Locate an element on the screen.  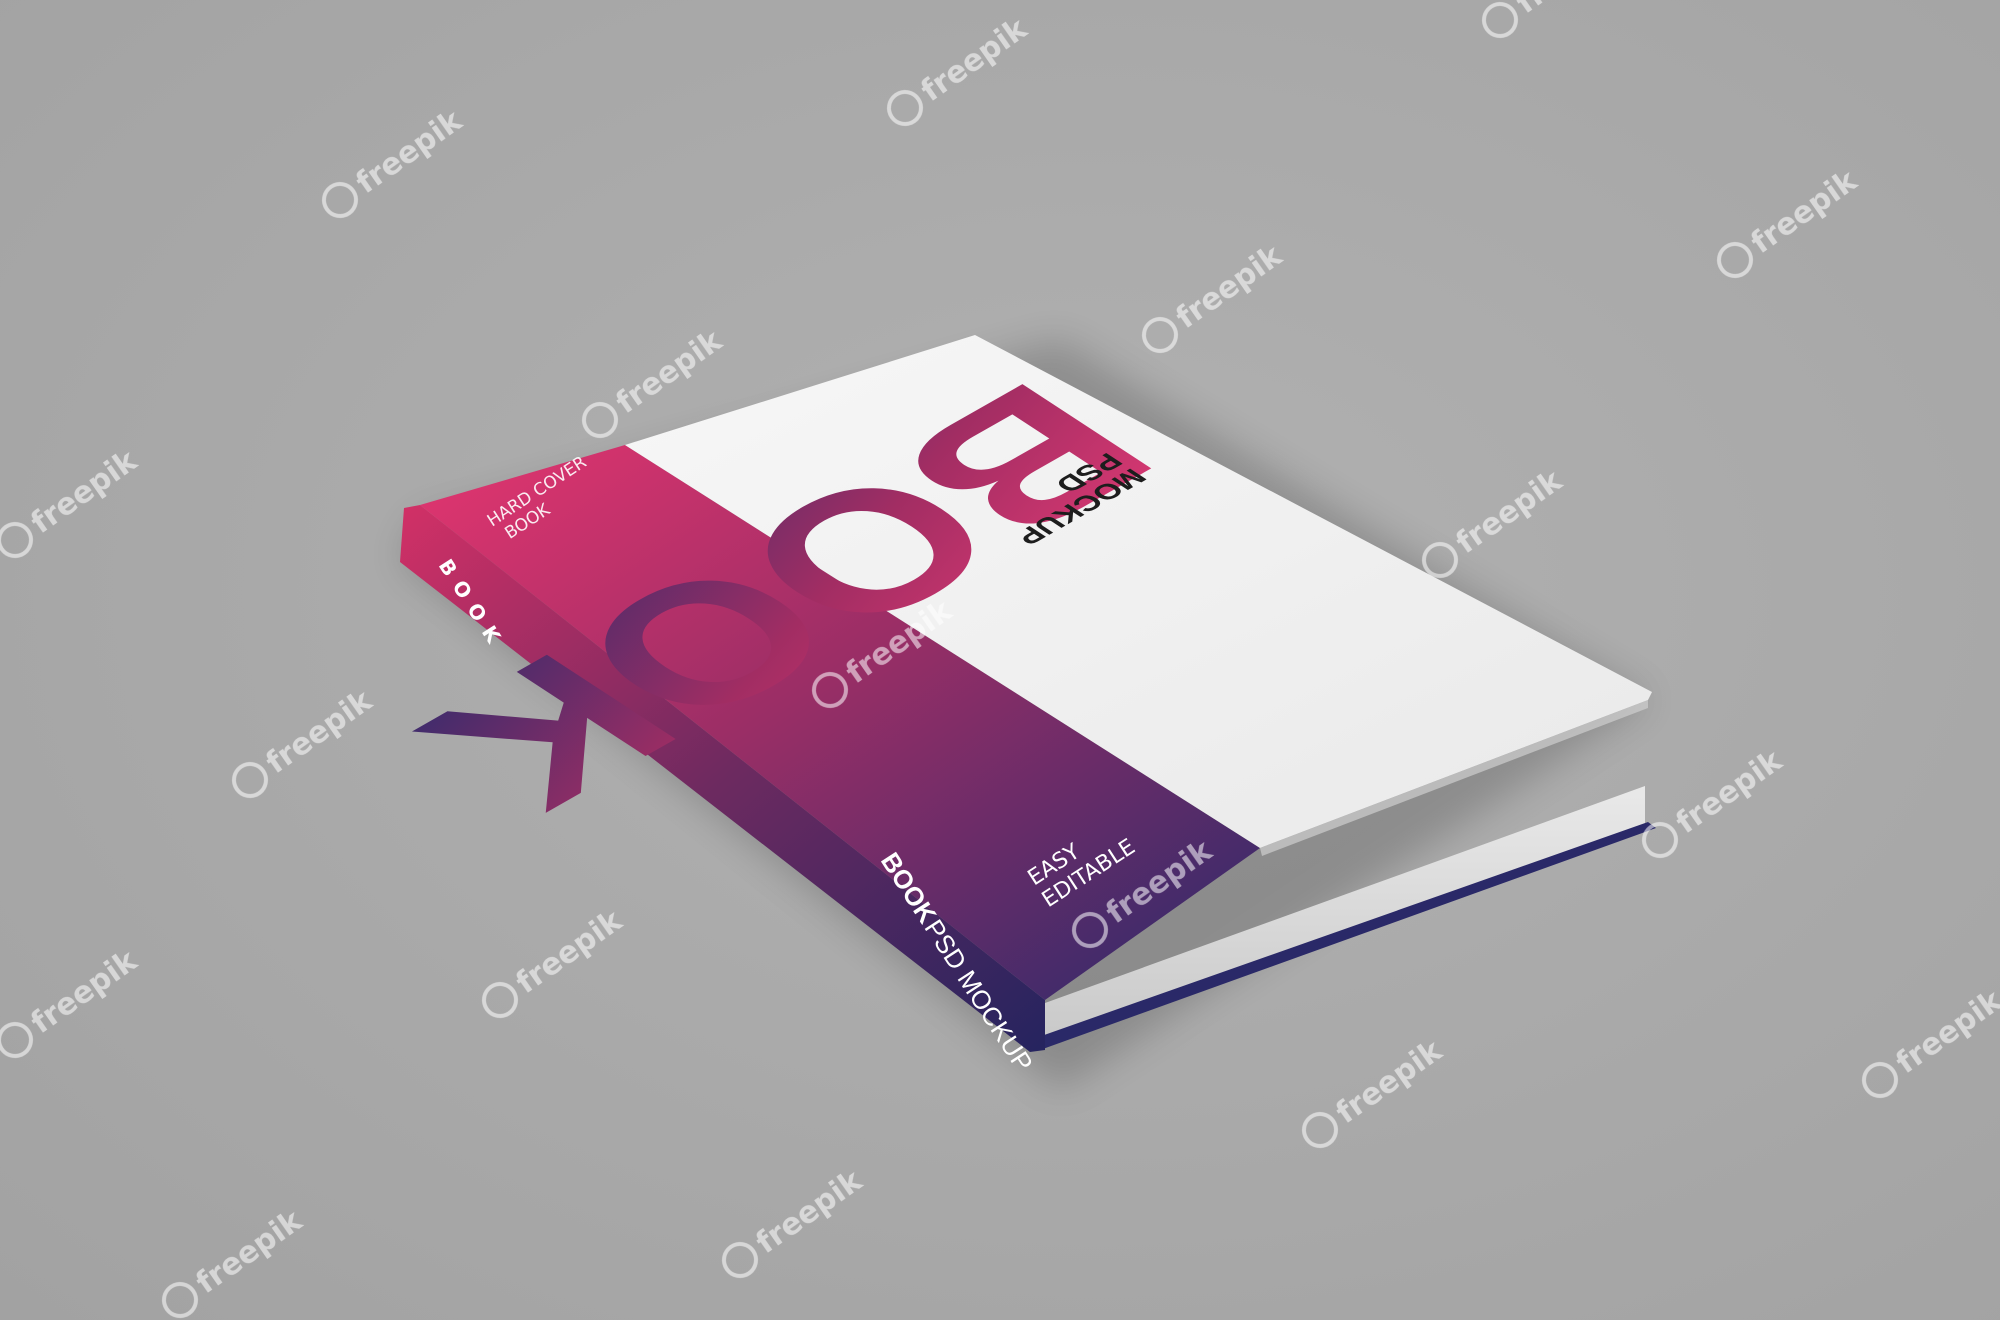
watermark-15: freepik is located at coordinates (795, 1220).